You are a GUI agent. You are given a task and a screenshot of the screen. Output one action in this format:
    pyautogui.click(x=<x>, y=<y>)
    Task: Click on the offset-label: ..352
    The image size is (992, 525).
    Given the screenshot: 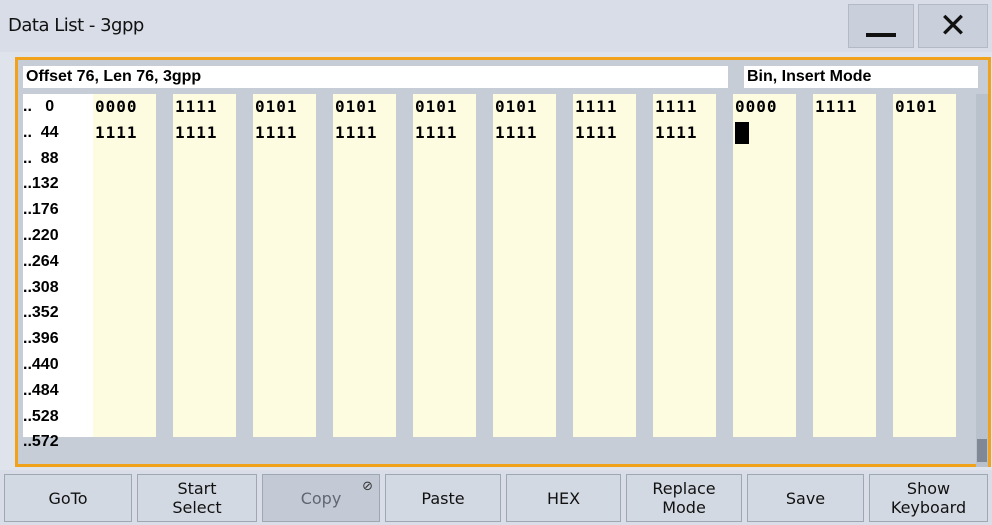 What is the action you would take?
    pyautogui.click(x=41, y=313)
    